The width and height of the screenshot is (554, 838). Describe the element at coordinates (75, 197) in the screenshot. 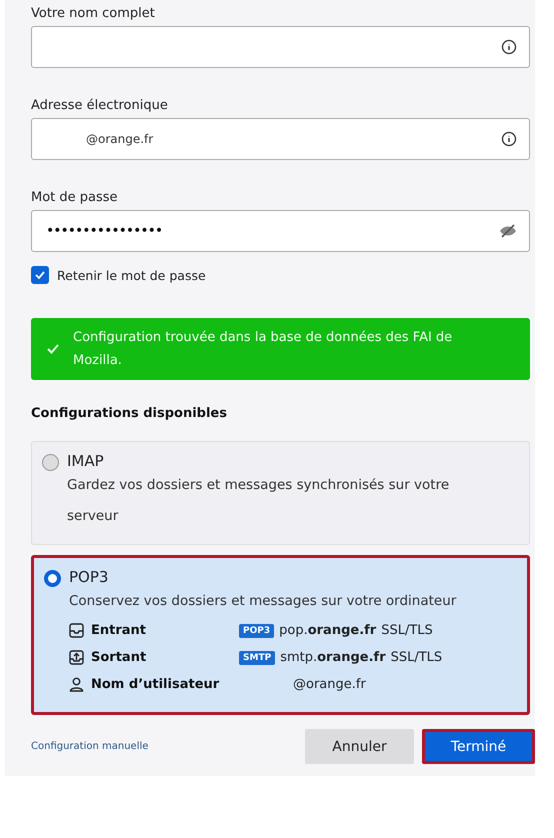

I see `field-label: Mot de passe` at that location.